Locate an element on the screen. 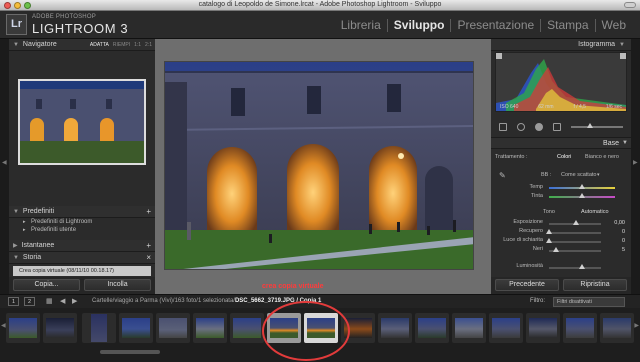  primary-window-button: 1 is located at coordinates (13, 301).